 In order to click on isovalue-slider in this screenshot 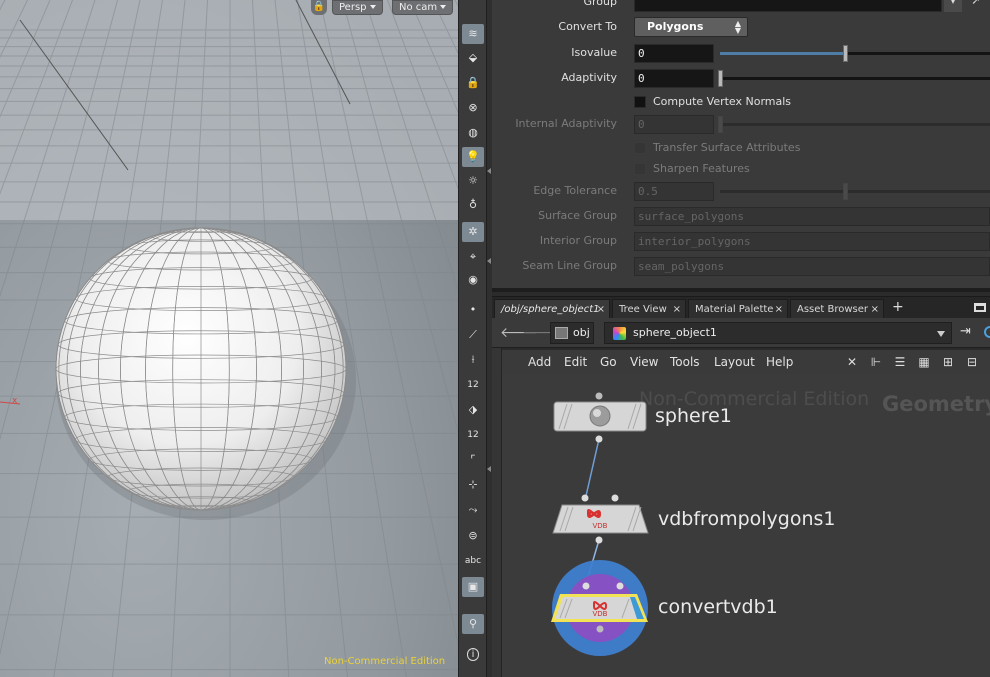, I will do `click(855, 53)`.